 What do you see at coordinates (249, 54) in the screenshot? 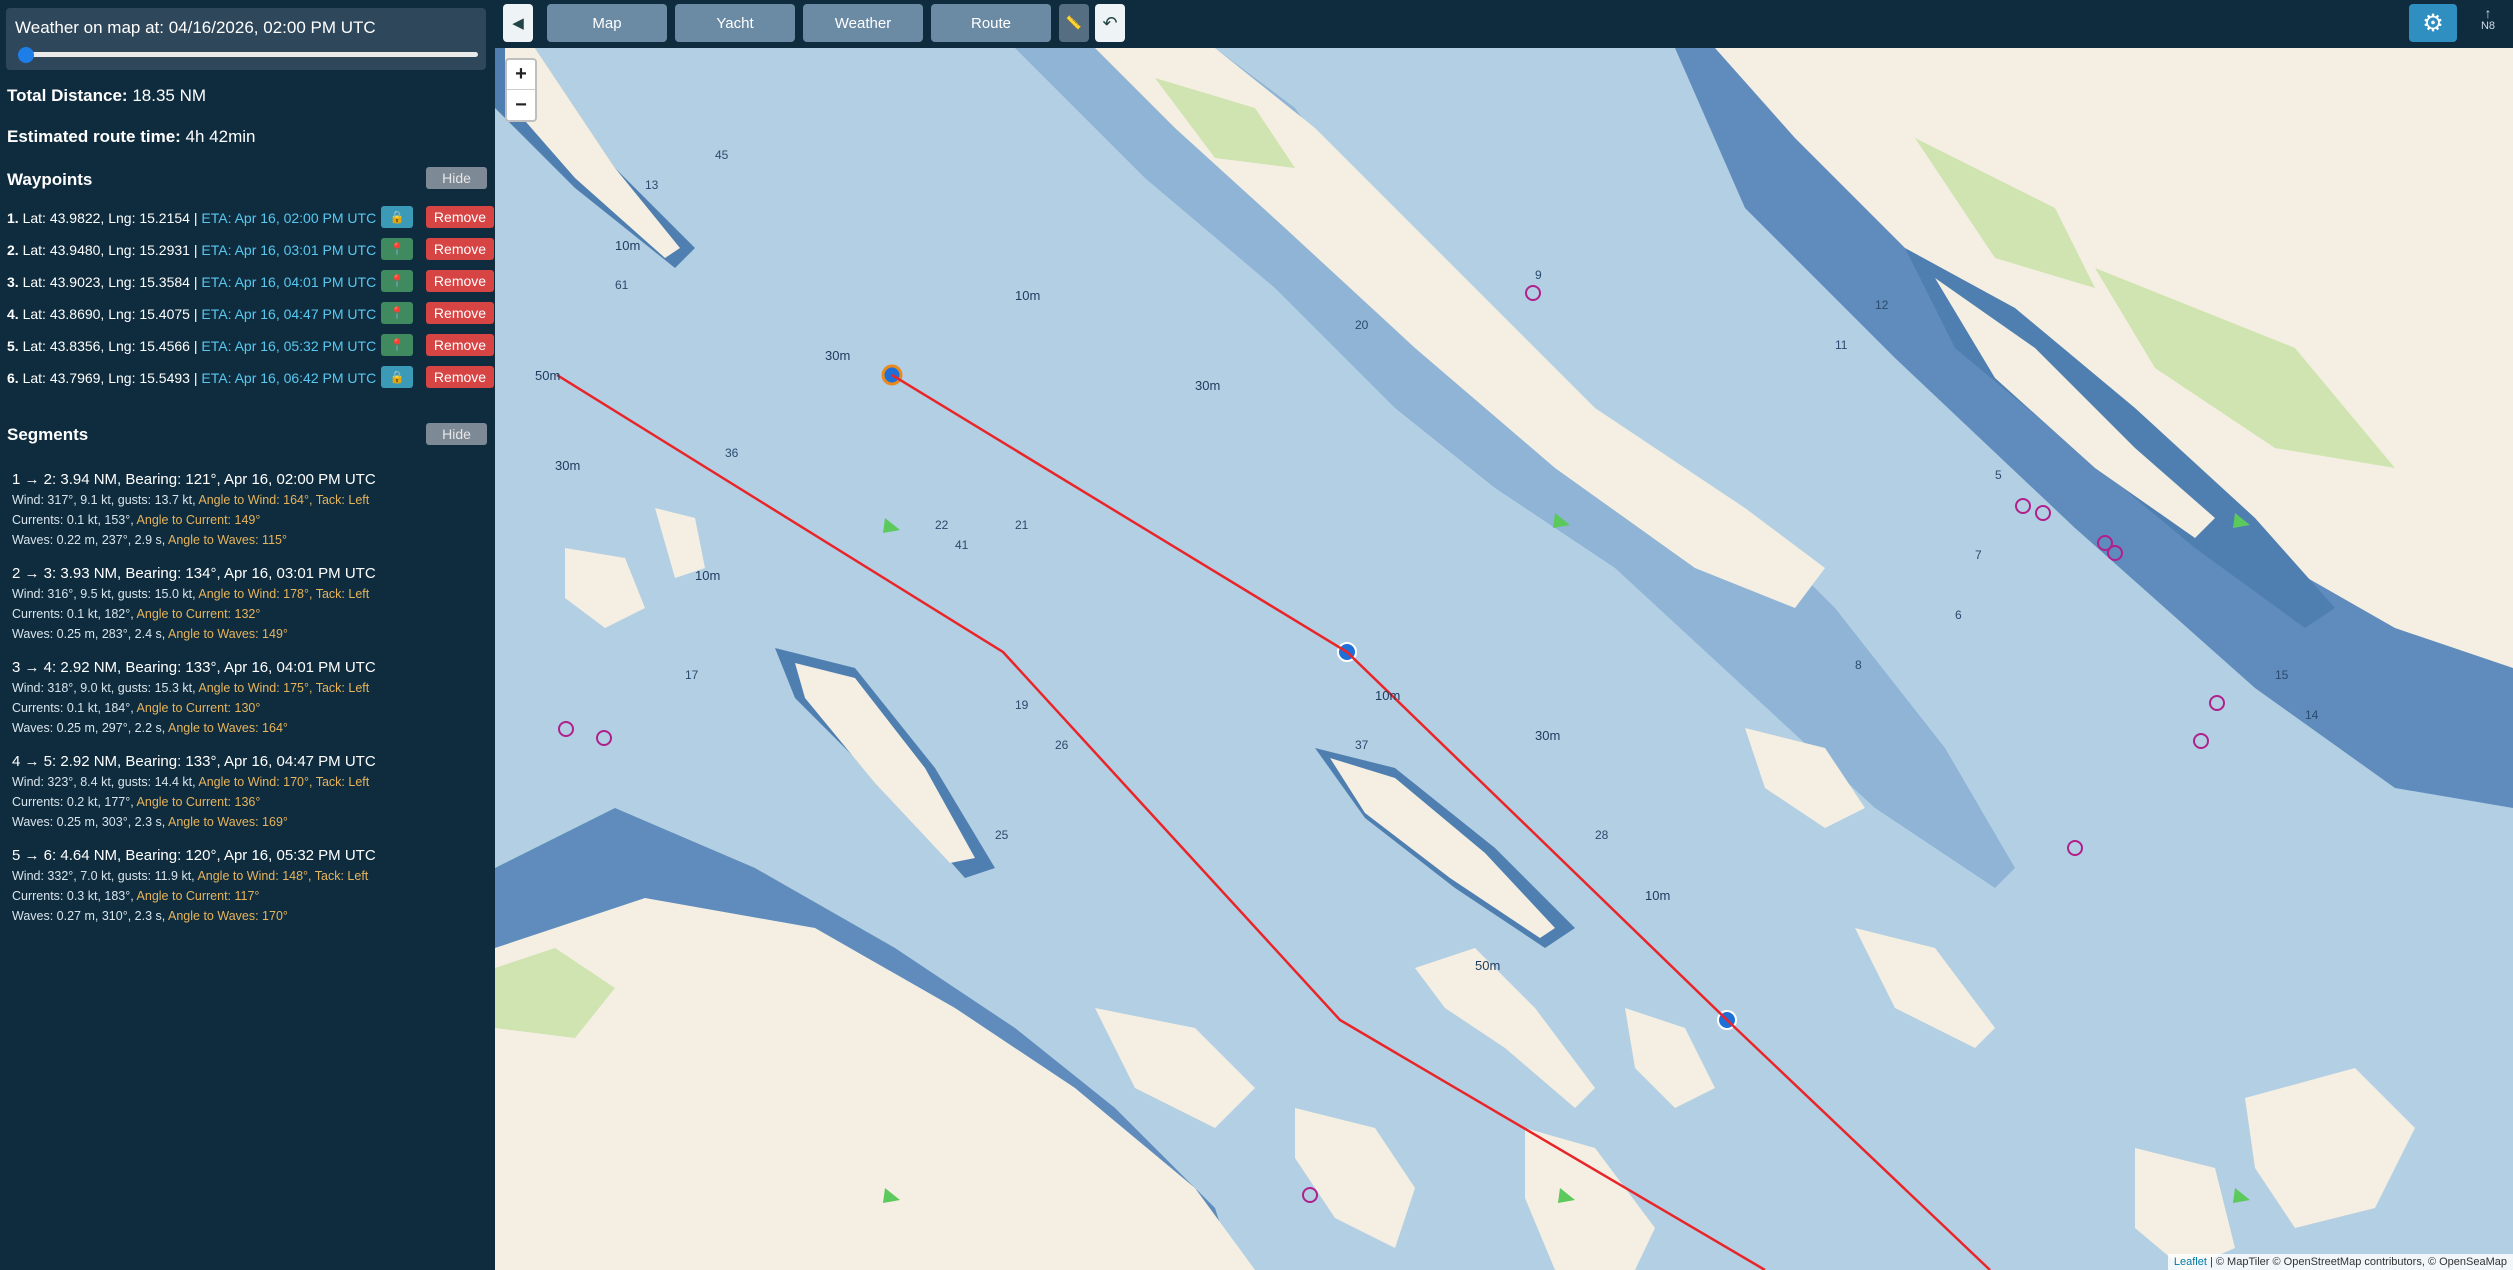
I see `weather-time-slider` at bounding box center [249, 54].